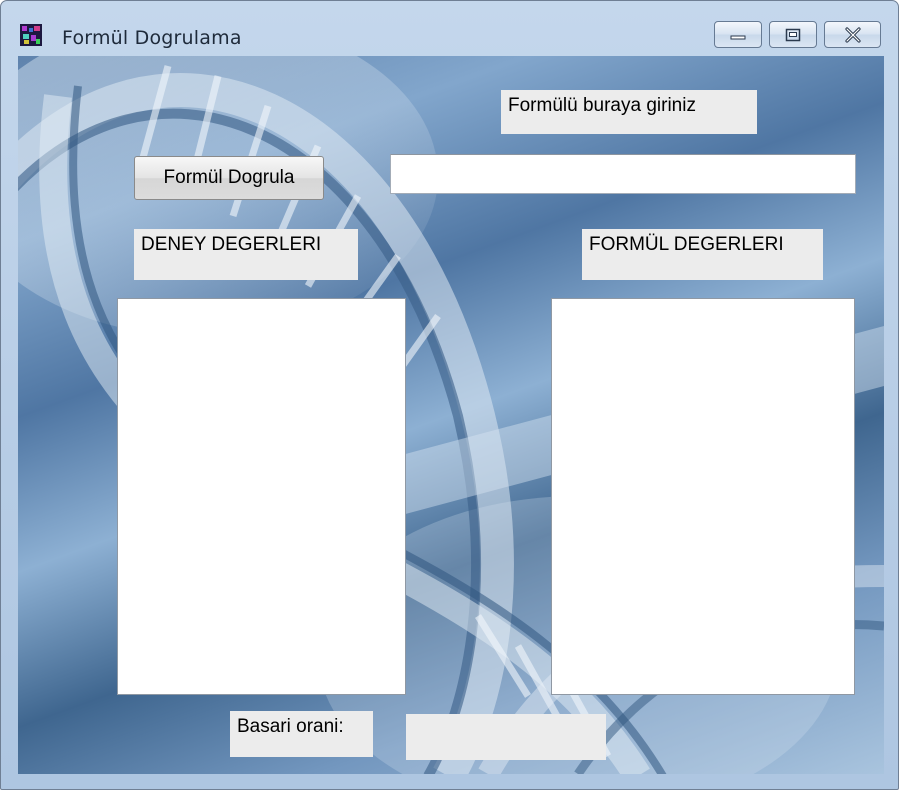  What do you see at coordinates (629, 112) in the screenshot?
I see `formula-prompt-label: Formülü buraya giriniz` at bounding box center [629, 112].